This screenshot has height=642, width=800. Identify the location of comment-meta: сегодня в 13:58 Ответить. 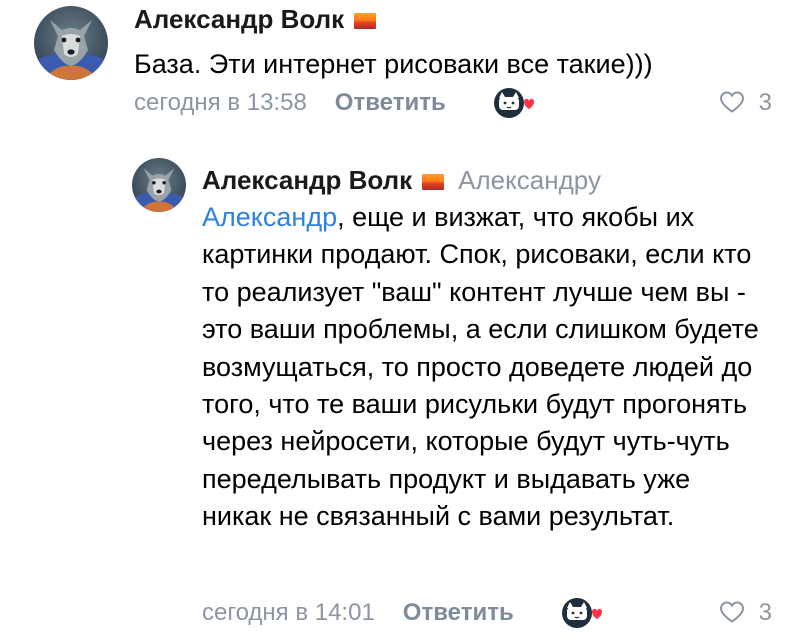
(290, 103).